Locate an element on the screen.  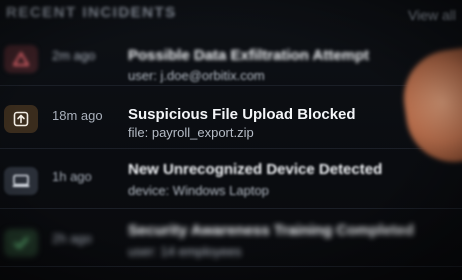
incident-detail: file: payroll_export.zip is located at coordinates (191, 132).